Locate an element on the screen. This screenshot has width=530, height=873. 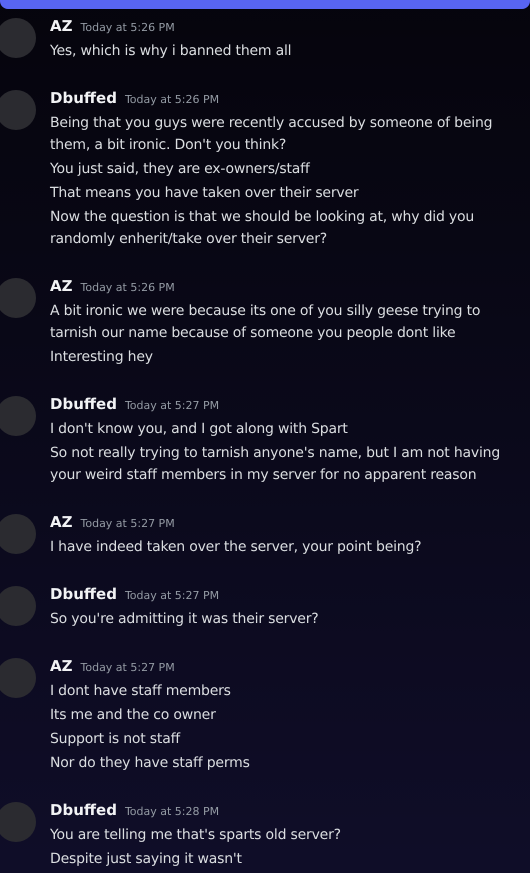
message-text: I dont have staff members is located at coordinates (141, 691).